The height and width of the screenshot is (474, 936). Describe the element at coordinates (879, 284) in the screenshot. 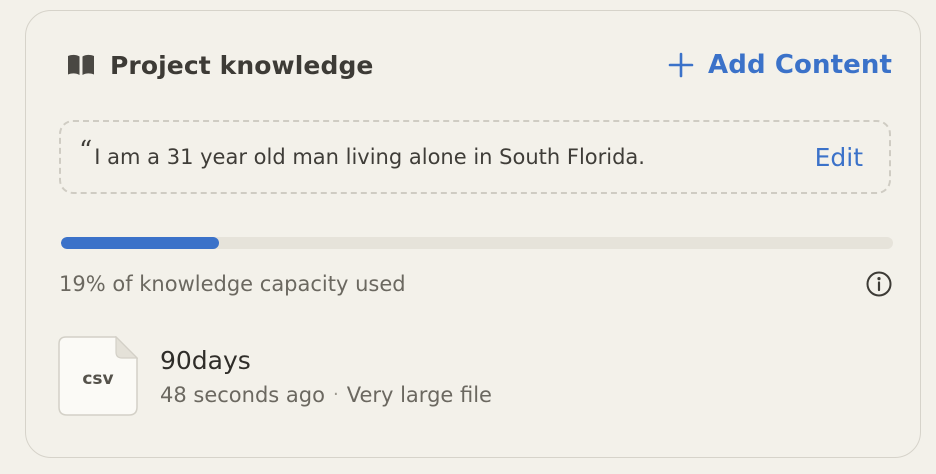

I see `info-icon` at that location.